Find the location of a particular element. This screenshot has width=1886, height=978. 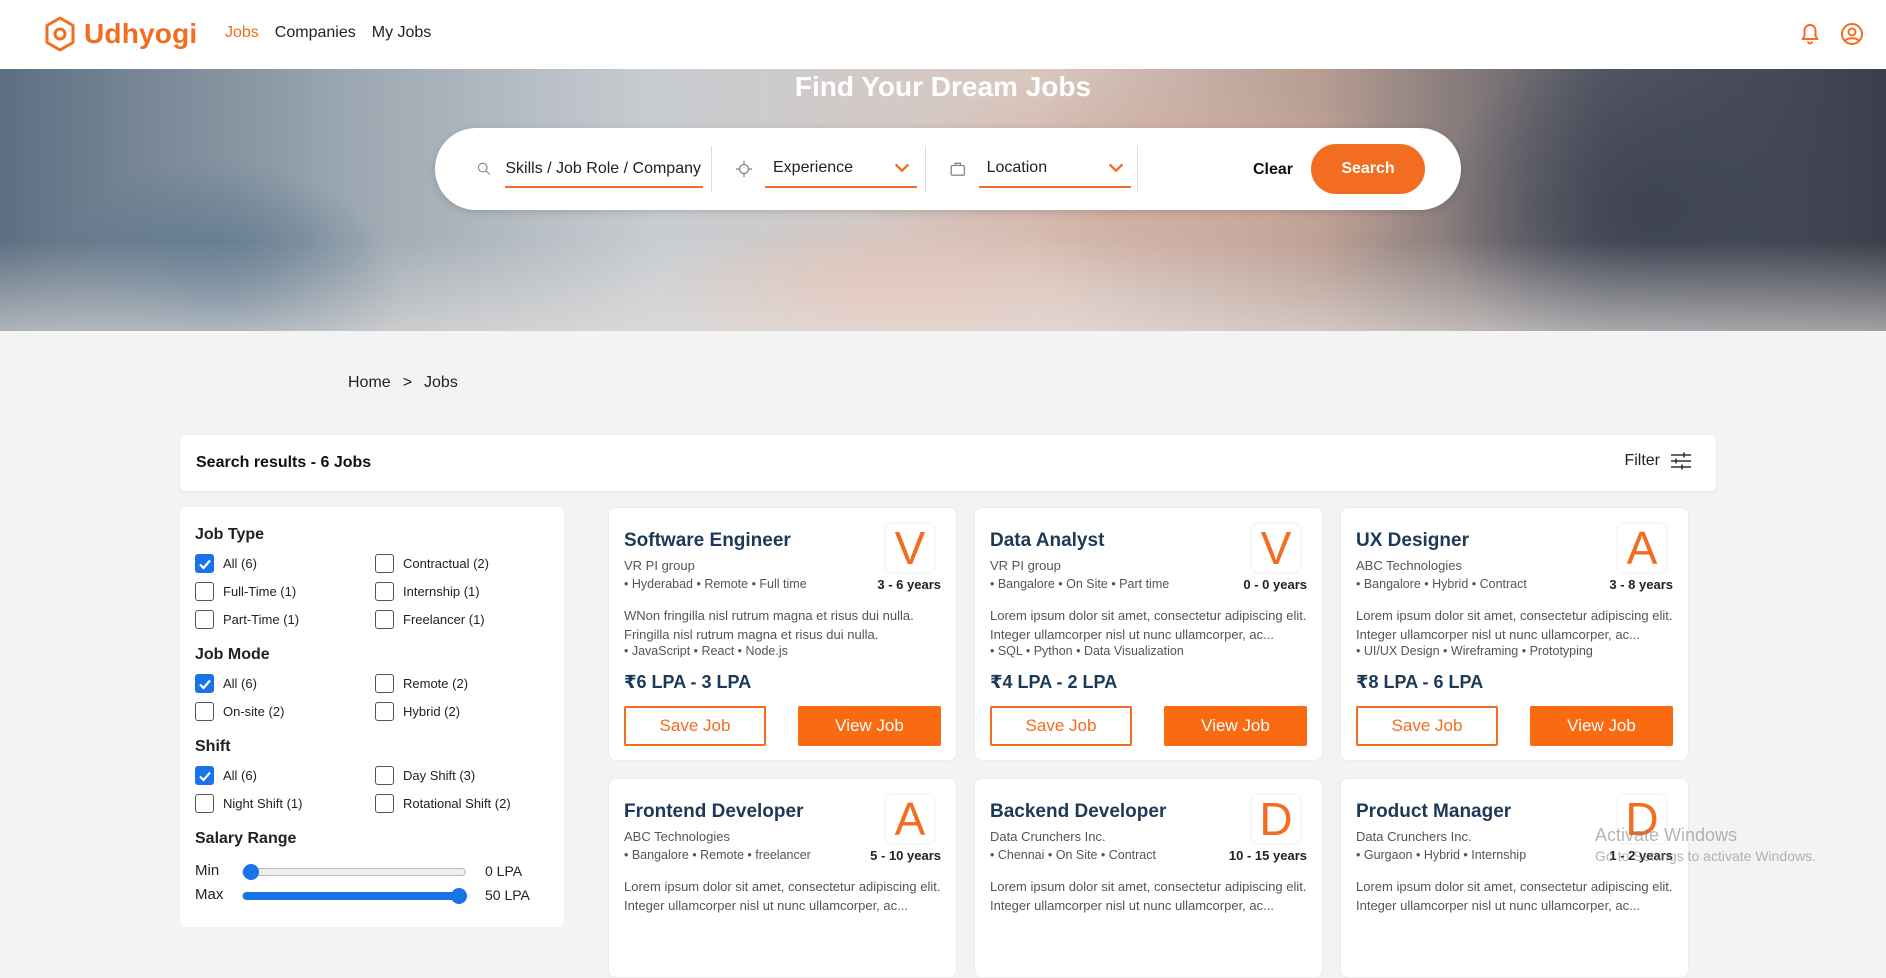

shift-day-option: Day Shift (3) is located at coordinates (425, 775).